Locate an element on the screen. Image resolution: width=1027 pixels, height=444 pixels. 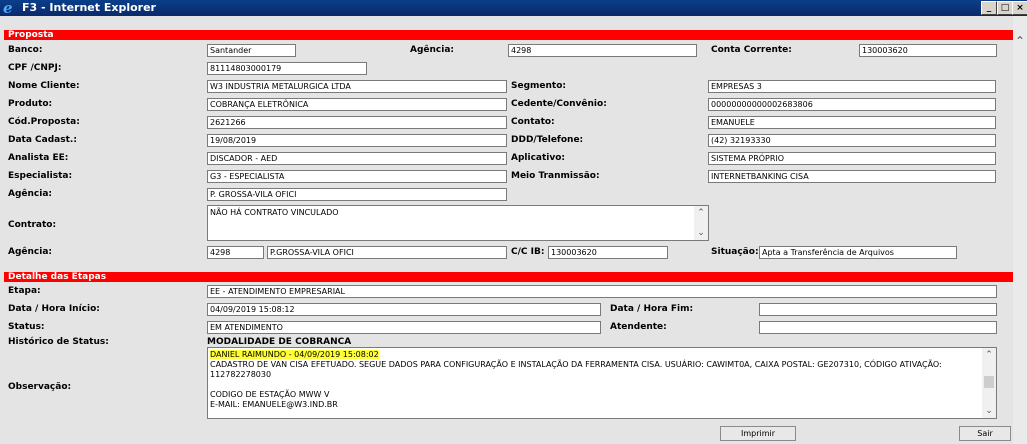
produto-field: COBRANÇA ELETRÔNICA is located at coordinates (357, 104).